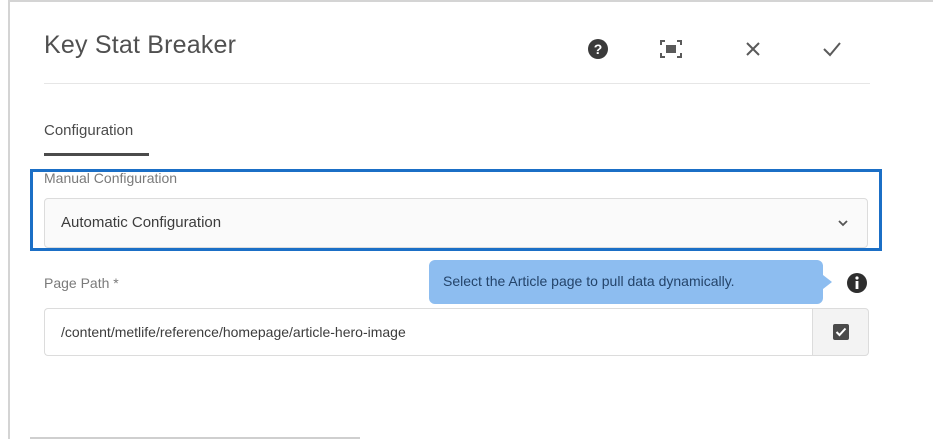 This screenshot has width=933, height=439. I want to click on configuration-select: Automatic Configuration, so click(456, 223).